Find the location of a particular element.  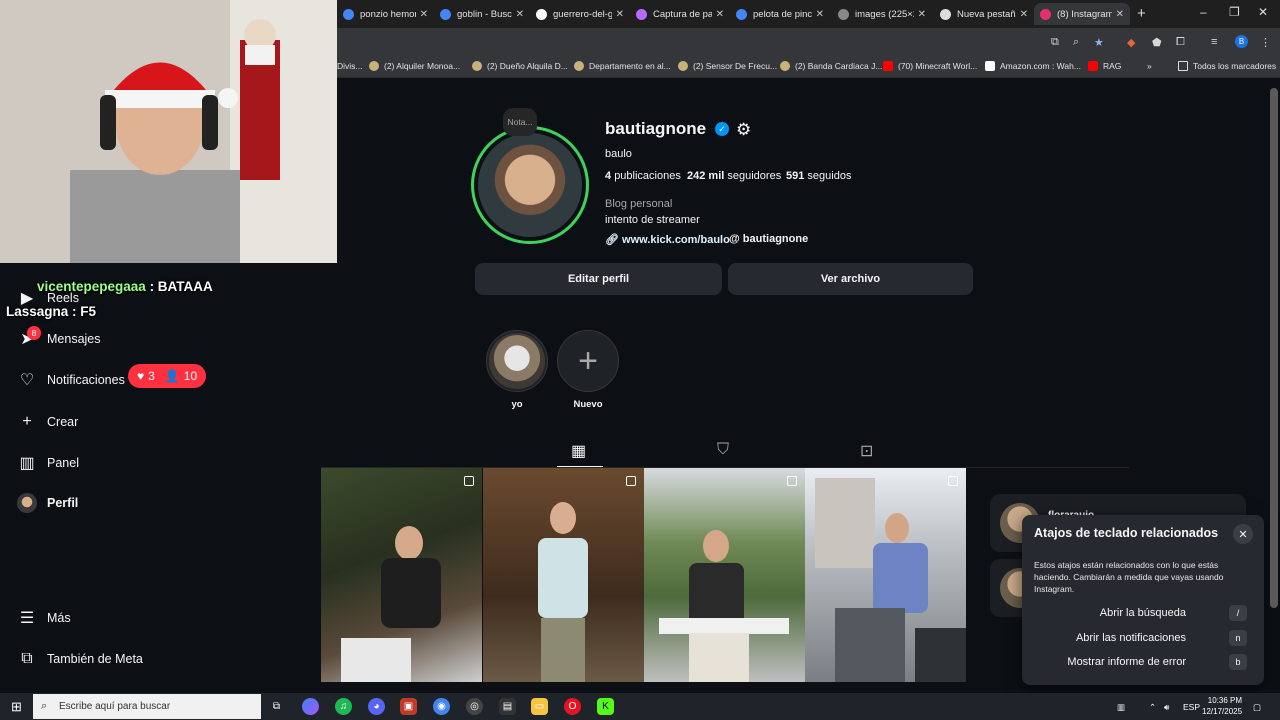

chrome-icon: ◉ is located at coordinates (441, 706).